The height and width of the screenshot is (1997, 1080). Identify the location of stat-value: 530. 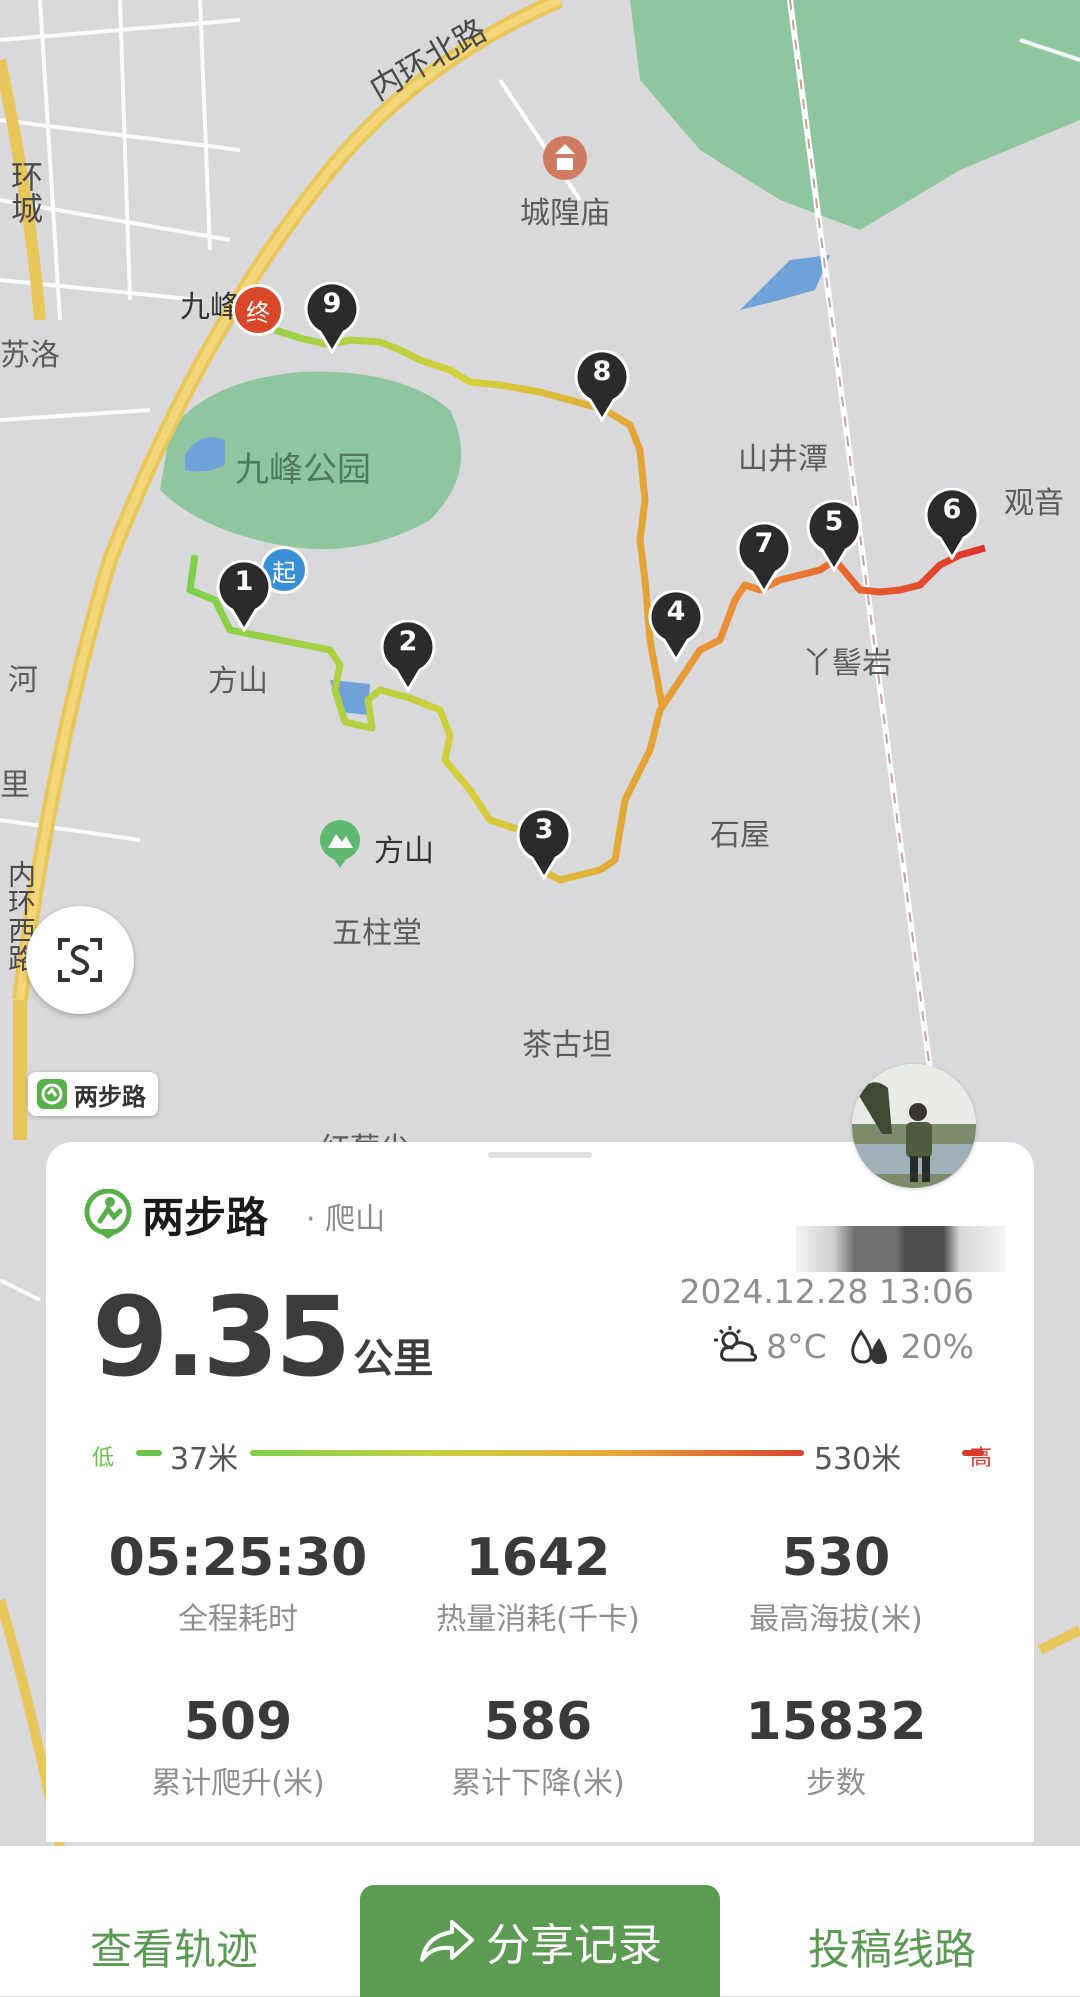
(836, 1558).